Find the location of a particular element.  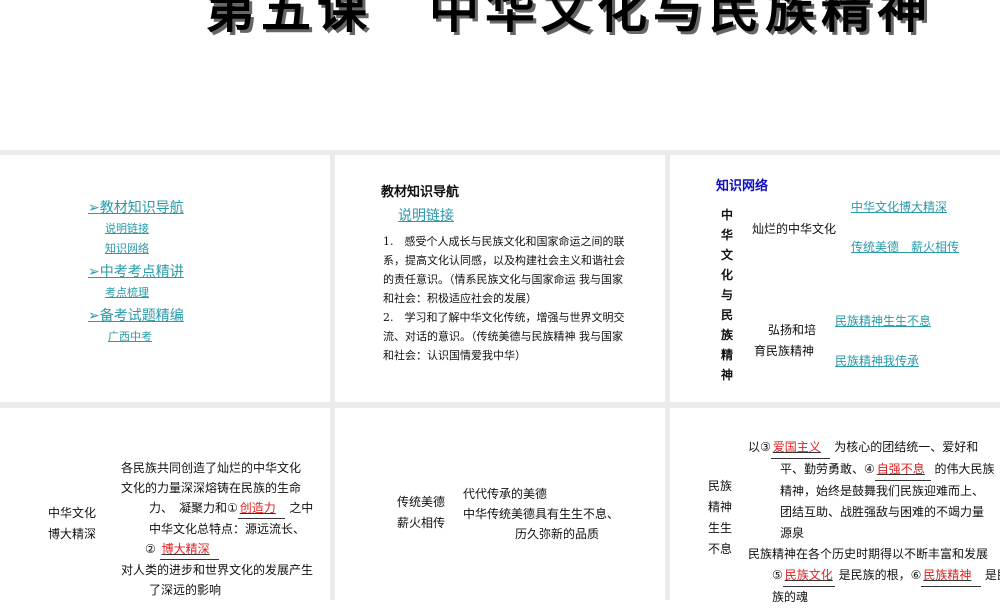

network-branch-culture: 灿烂的中华文化 is located at coordinates (794, 229).